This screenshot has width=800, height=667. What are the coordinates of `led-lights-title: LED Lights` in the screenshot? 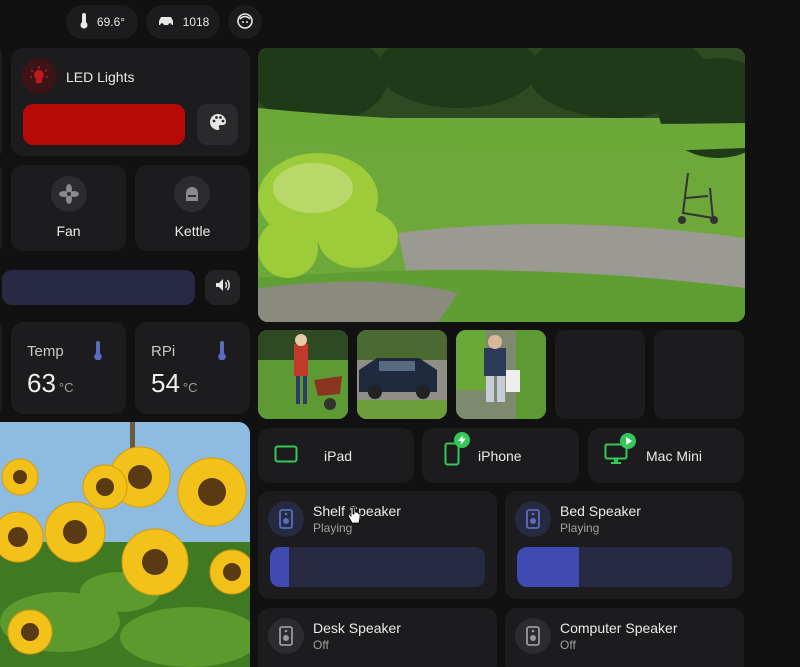 It's located at (100, 77).